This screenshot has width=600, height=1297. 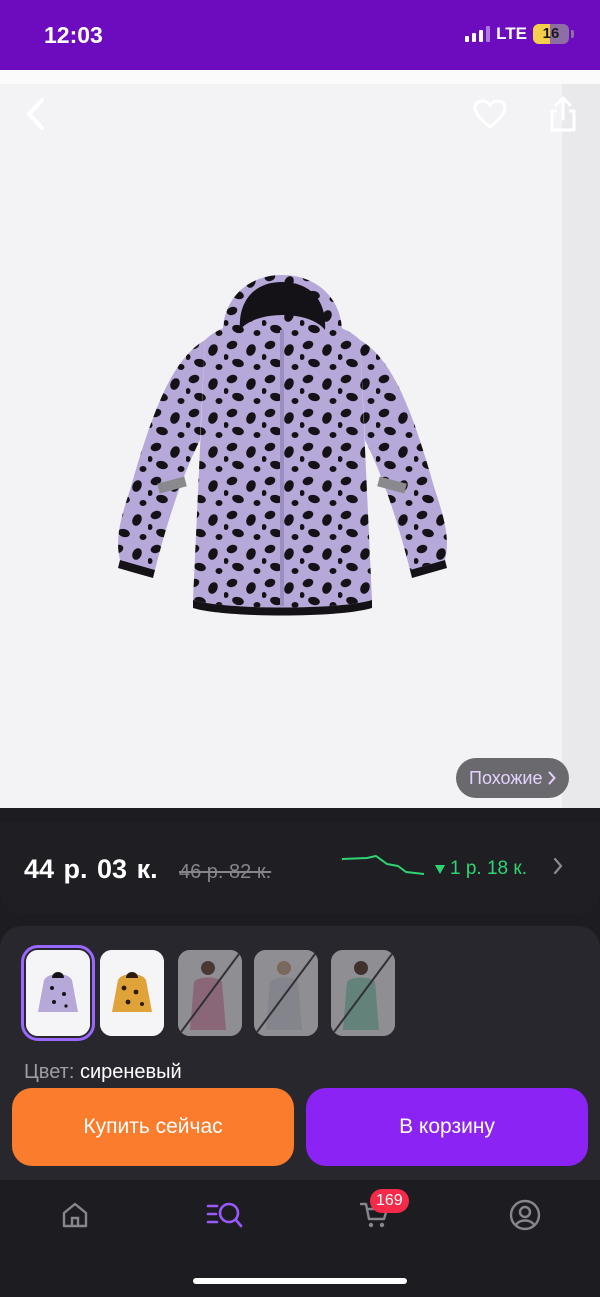 I want to click on home-icon, so click(x=75, y=1215).